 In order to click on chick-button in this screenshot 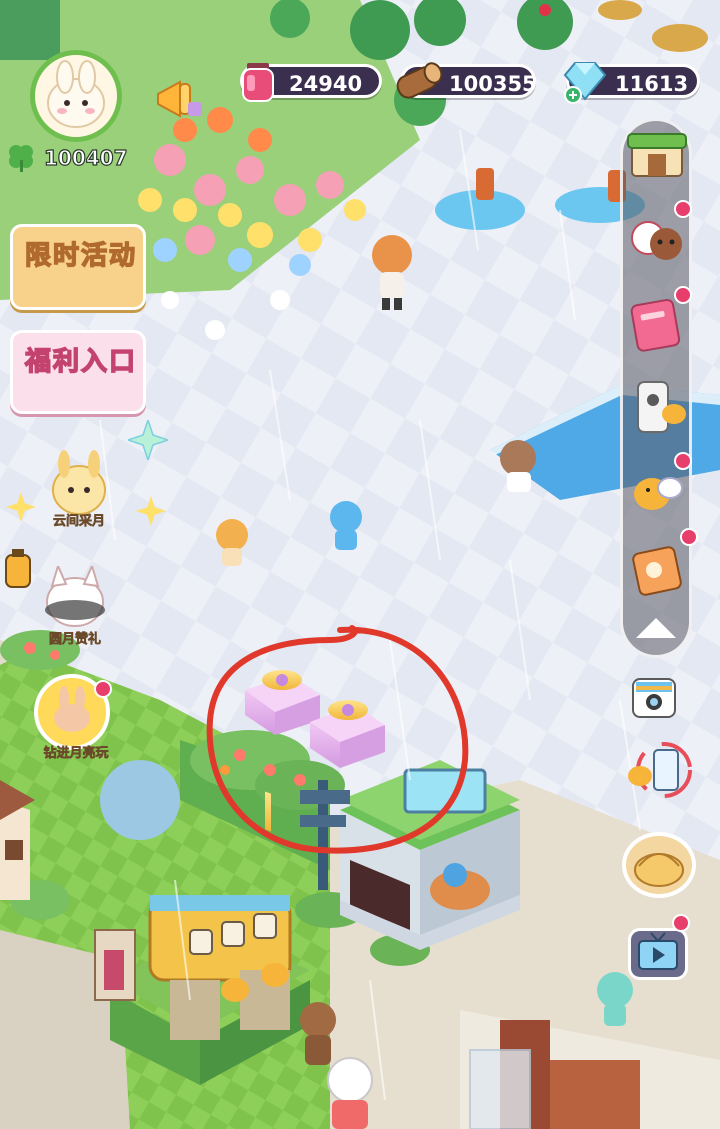, I will do `click(657, 491)`.